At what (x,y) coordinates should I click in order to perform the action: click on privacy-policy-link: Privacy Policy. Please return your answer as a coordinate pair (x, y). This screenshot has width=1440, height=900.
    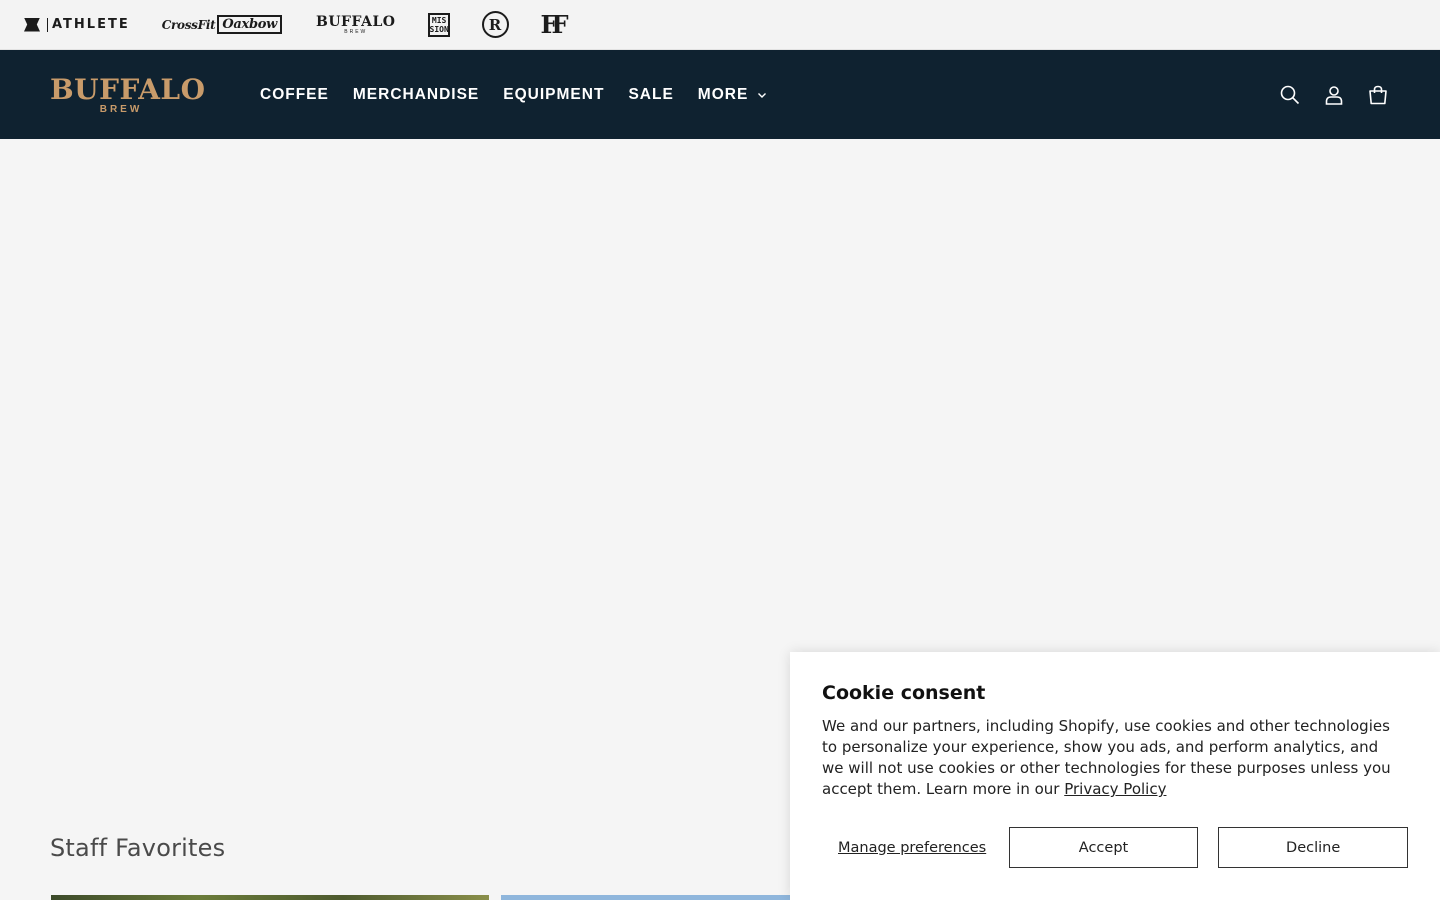
    Looking at the image, I should click on (1115, 789).